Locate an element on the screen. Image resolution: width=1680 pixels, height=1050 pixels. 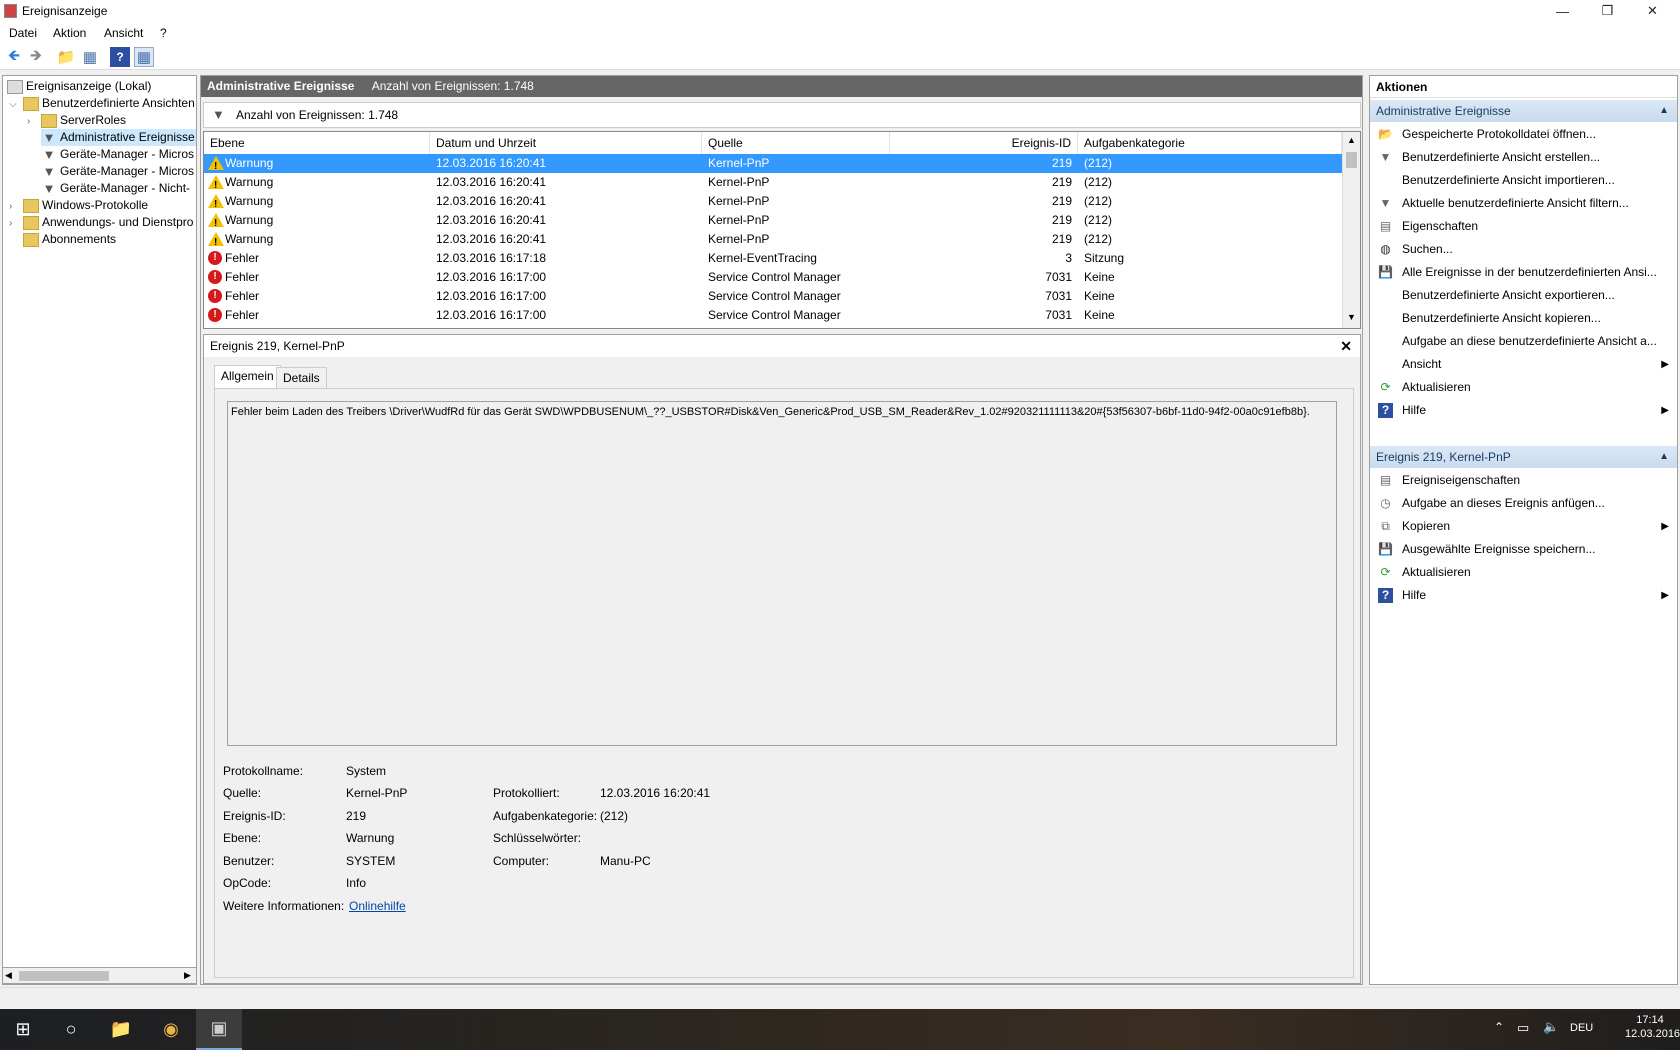
action-item: Ansicht ▶ is located at coordinates (1523, 364).